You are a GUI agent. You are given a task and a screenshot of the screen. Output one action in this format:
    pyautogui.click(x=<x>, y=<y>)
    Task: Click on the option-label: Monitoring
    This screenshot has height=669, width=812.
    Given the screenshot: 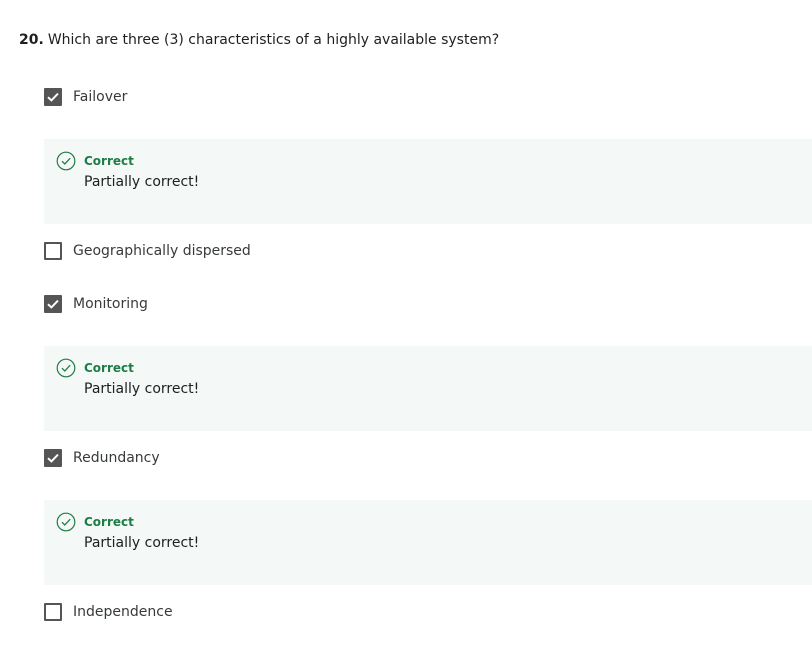 What is the action you would take?
    pyautogui.click(x=110, y=304)
    